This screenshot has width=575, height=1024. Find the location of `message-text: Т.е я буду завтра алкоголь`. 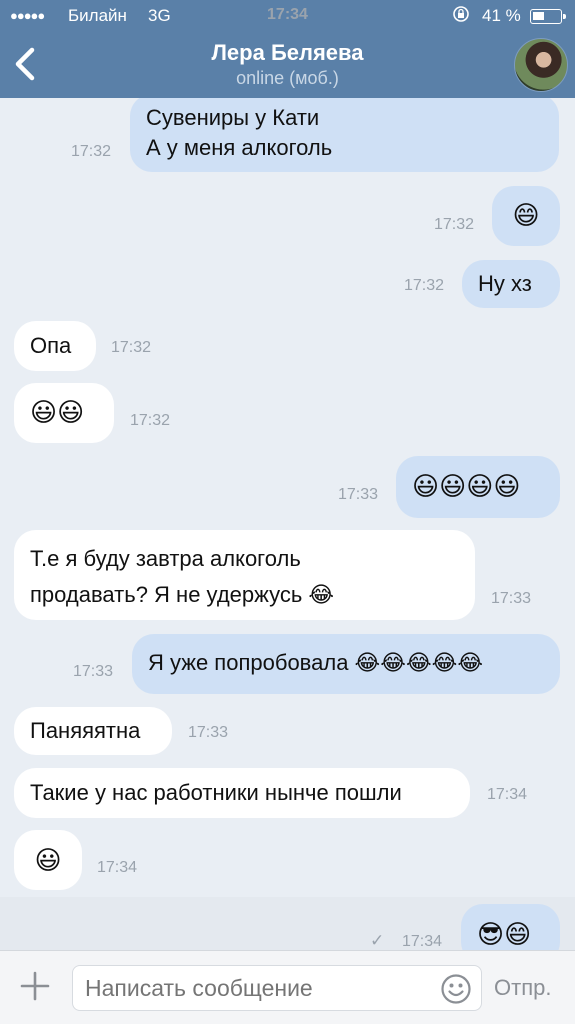

message-text: Т.е я буду завтра алкоголь is located at coordinates (165, 558).